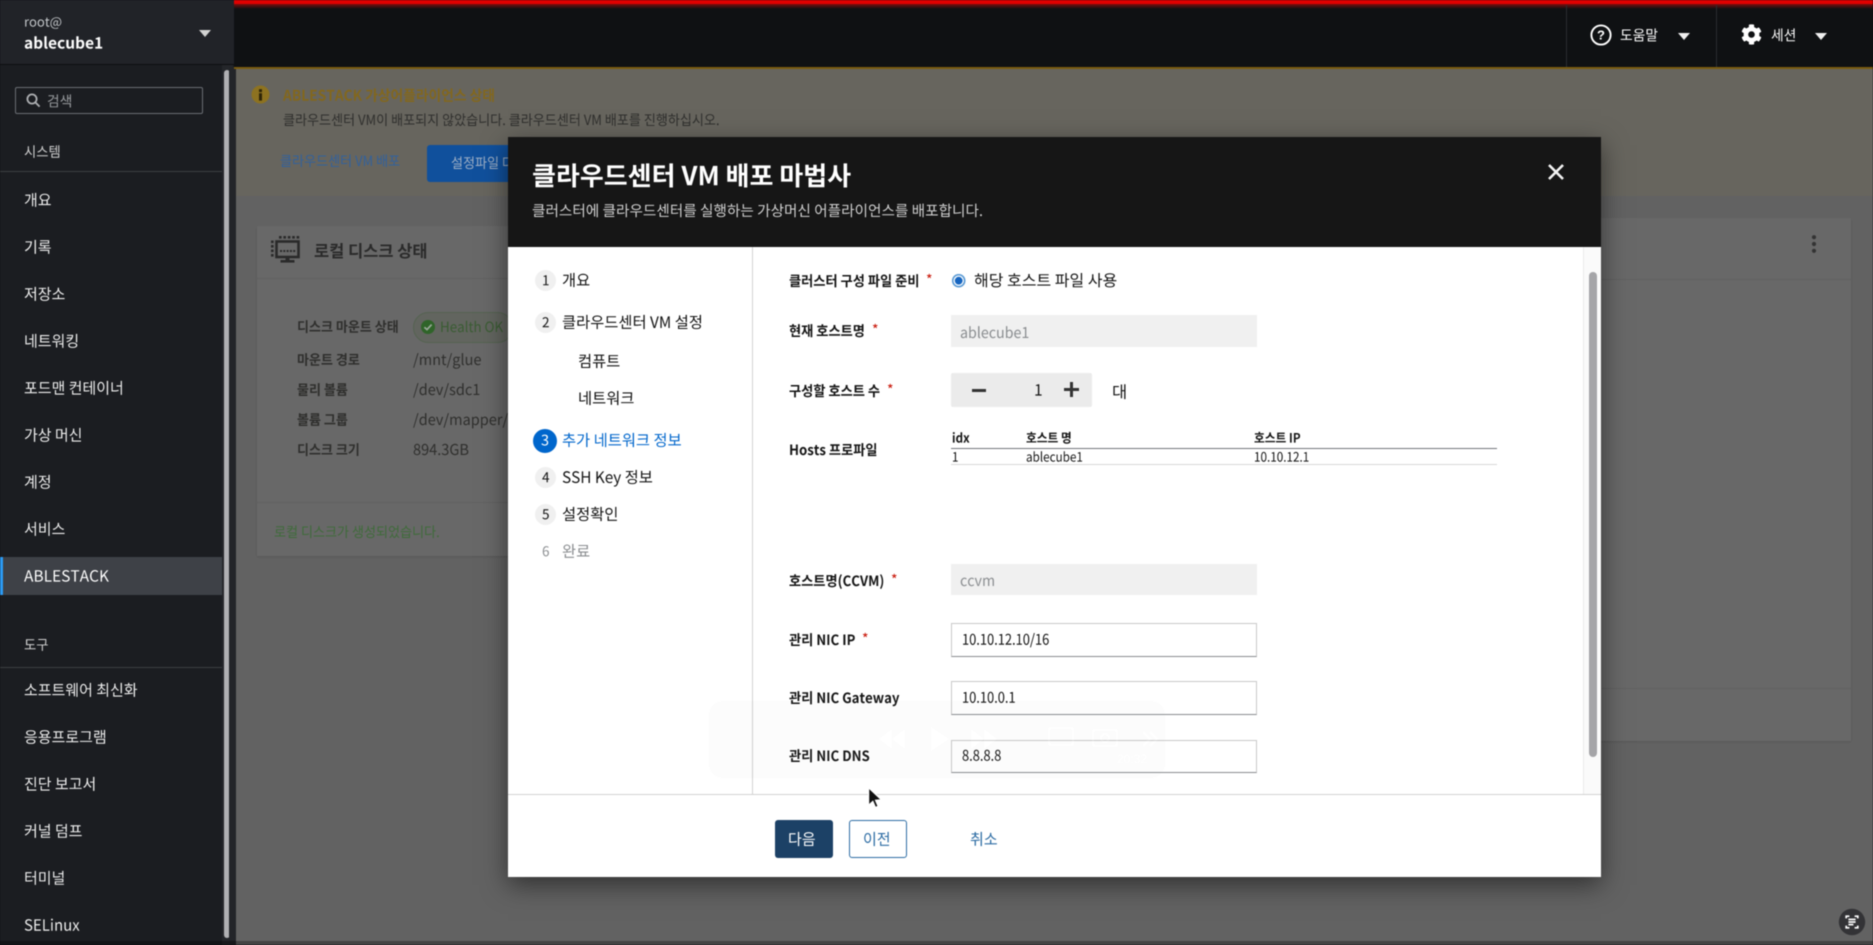  What do you see at coordinates (1132, 759) in the screenshot?
I see `svg-text: 20:32` at bounding box center [1132, 759].